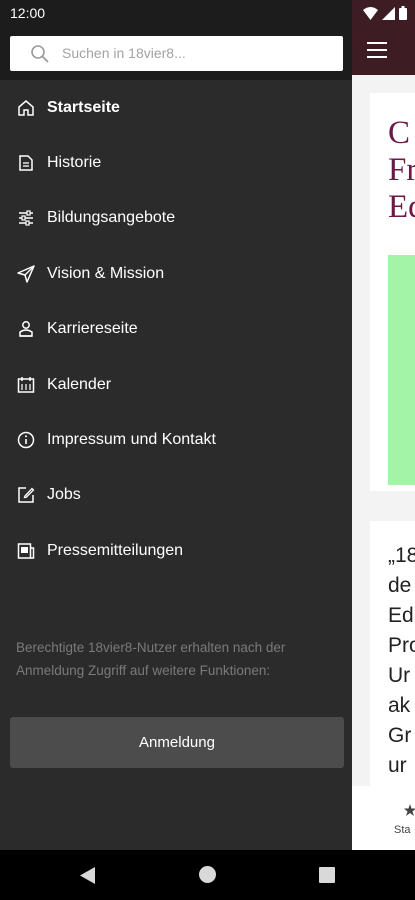 The image size is (415, 900). Describe the element at coordinates (401, 170) in the screenshot. I see `feature-card-title: C Fr Ed` at that location.